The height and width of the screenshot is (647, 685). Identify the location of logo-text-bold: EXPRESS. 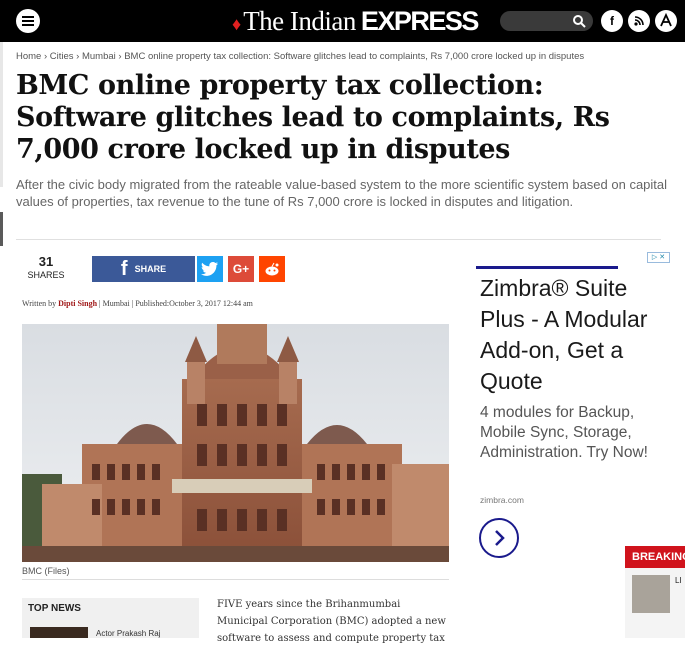
(420, 21).